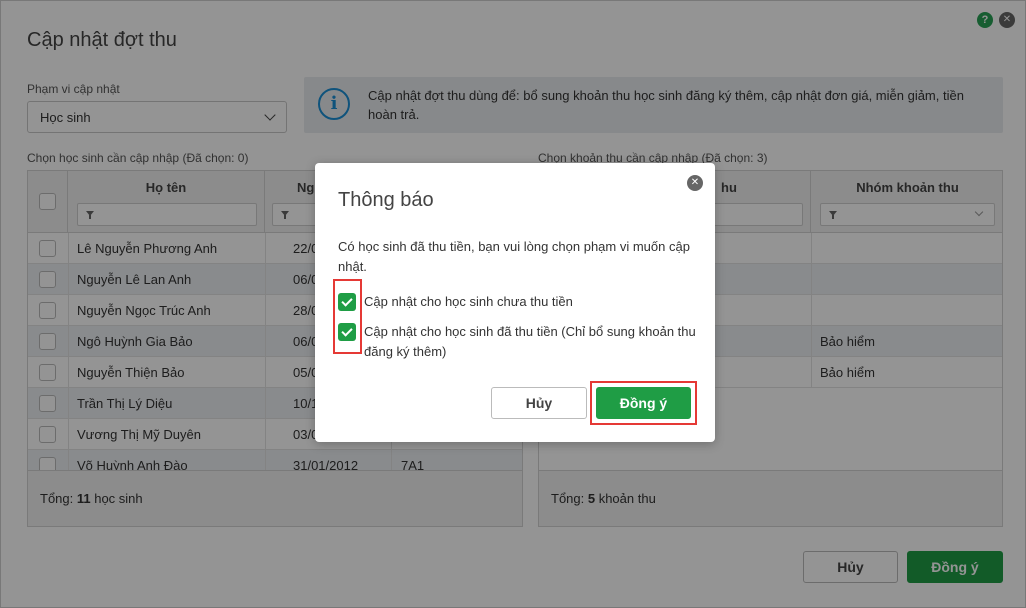 Image resolution: width=1026 pixels, height=608 pixels. Describe the element at coordinates (643, 403) in the screenshot. I see `dialog-confirm-button: Đồng ý` at that location.